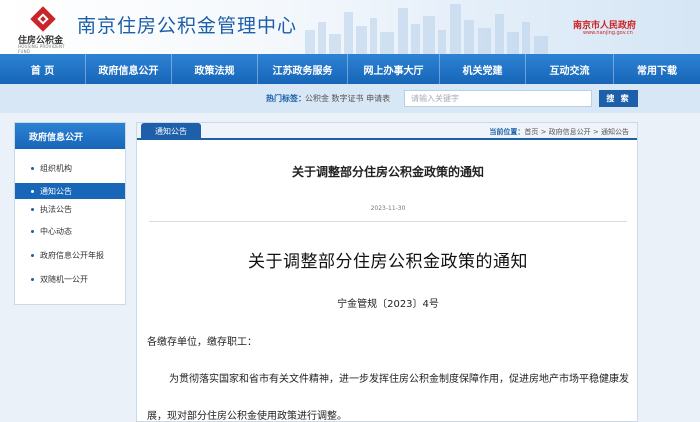 The height and width of the screenshot is (422, 700). Describe the element at coordinates (570, 69) in the screenshot. I see `nav-item-interaction: 互动交流` at that location.